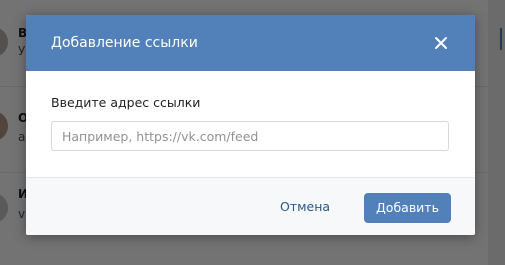 This screenshot has width=505, height=265. Describe the element at coordinates (407, 208) in the screenshot. I see `add-button: Добавить` at that location.